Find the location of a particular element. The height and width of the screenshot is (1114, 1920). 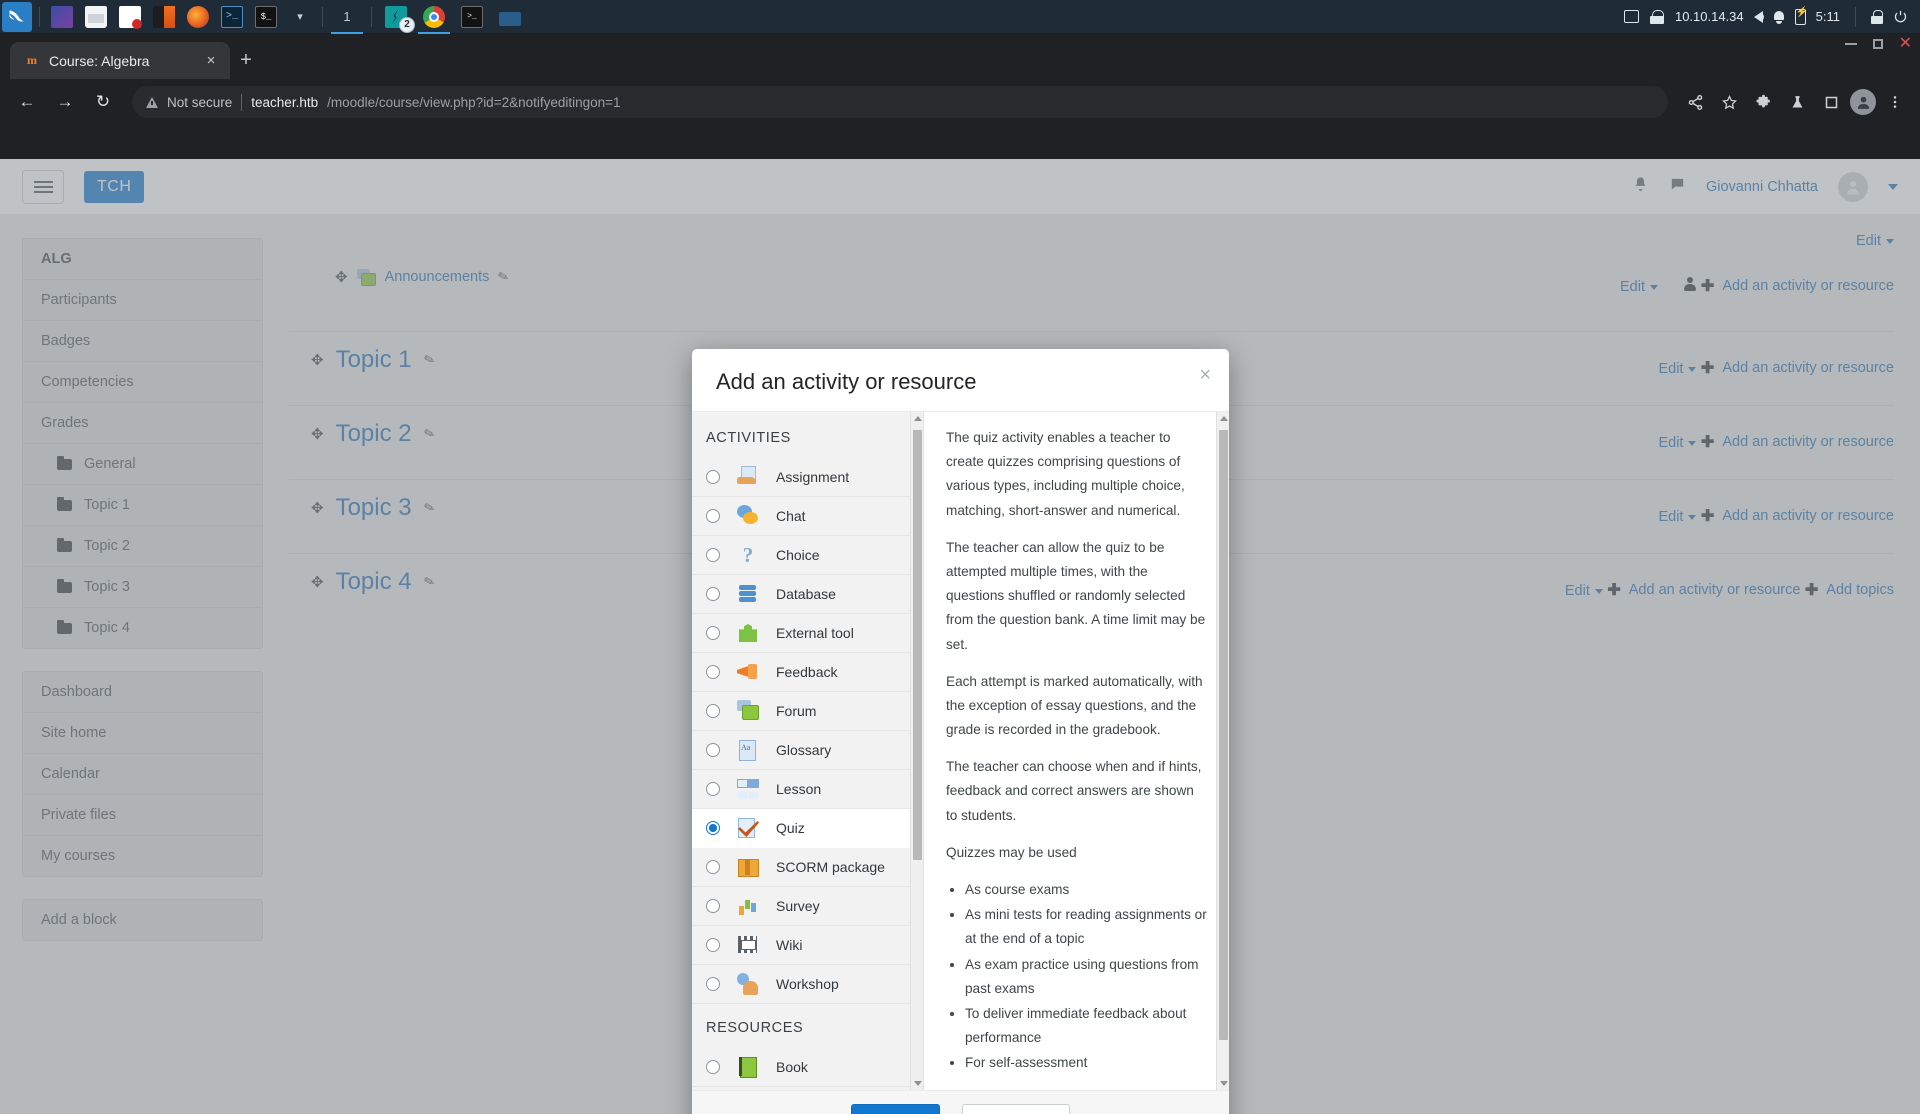

folder-icon is located at coordinates (96, 17).